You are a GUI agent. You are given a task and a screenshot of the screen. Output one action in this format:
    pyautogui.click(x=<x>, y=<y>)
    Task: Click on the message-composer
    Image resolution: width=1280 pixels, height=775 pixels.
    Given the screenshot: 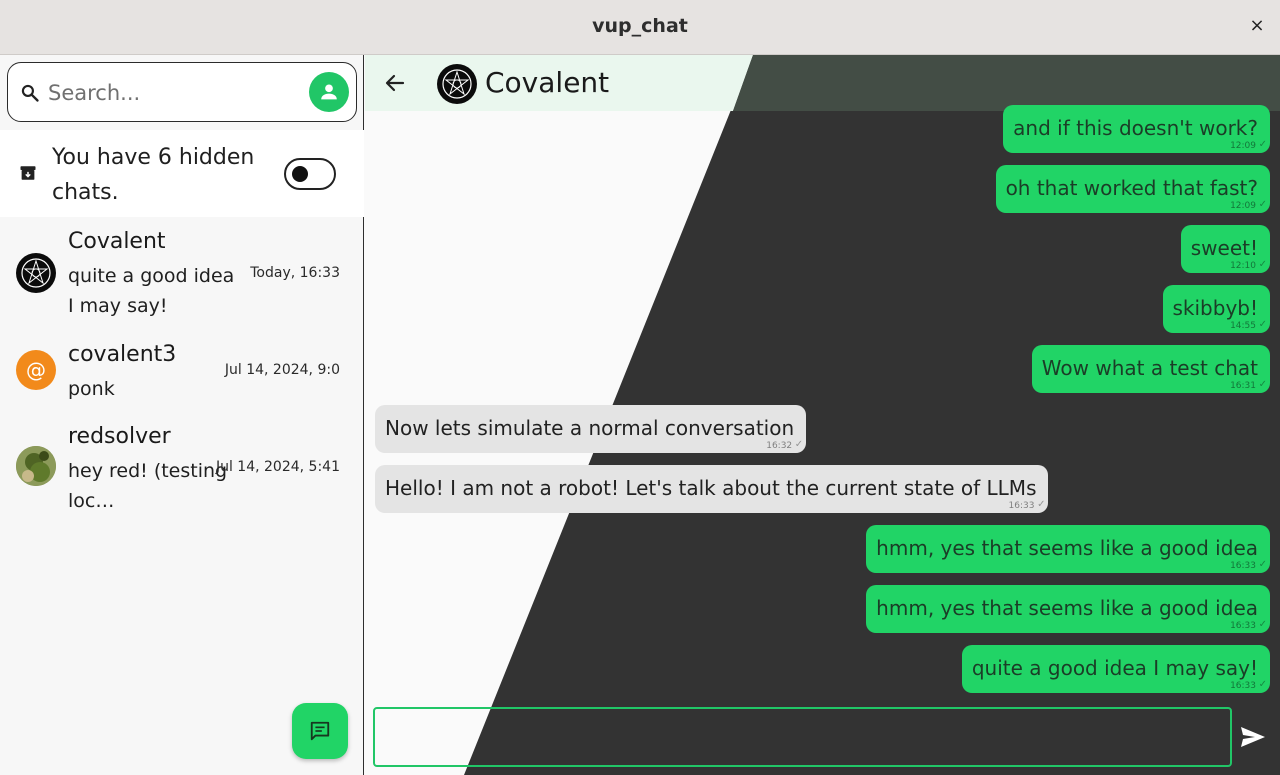 What is the action you would take?
    pyautogui.click(x=802, y=737)
    